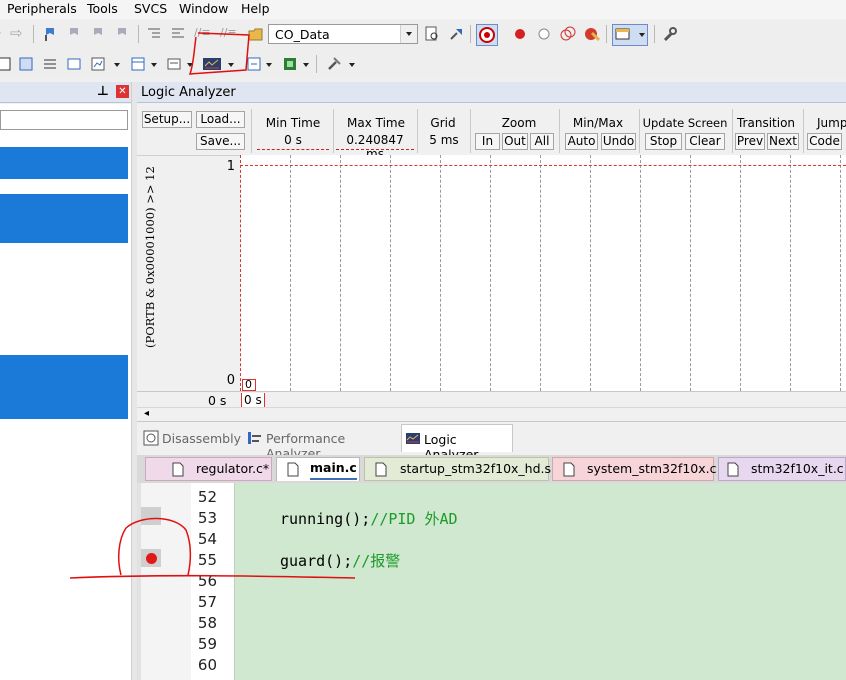  Describe the element at coordinates (7, 65) in the screenshot. I see `command-window-icon` at that location.